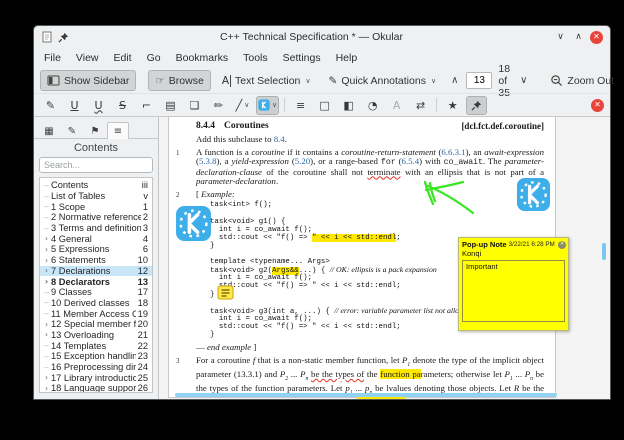  Describe the element at coordinates (49, 130) in the screenshot. I see `thumbnails-tab: ▦` at that location.